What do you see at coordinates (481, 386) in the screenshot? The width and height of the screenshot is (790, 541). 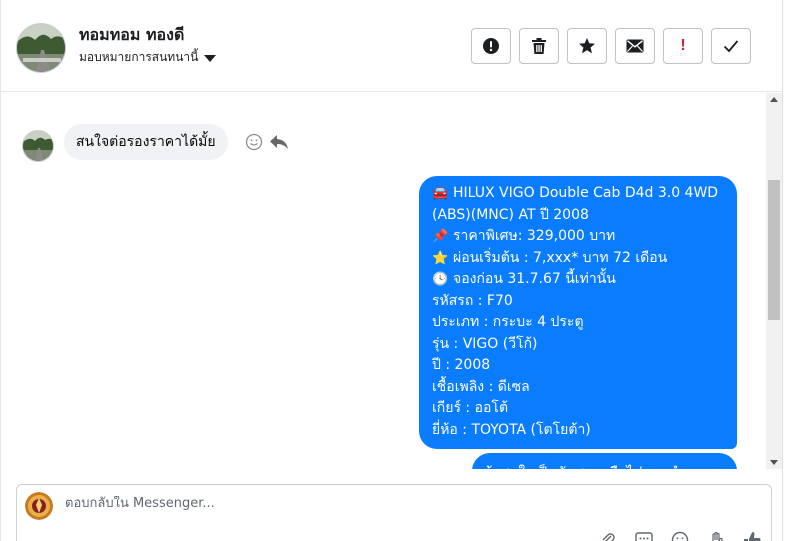 I see `message-line-fuel: เชื้อเพลิง : ดีเซล` at bounding box center [481, 386].